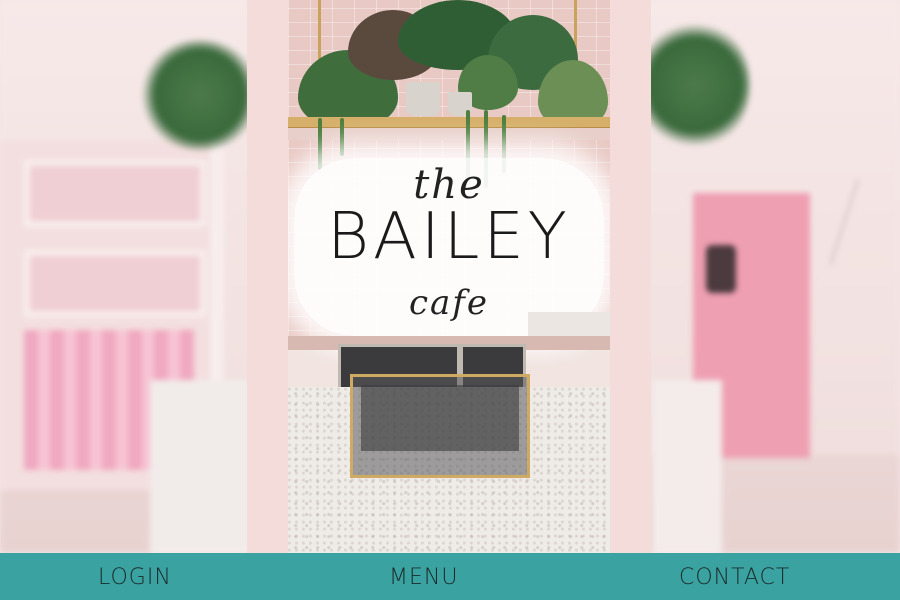 This screenshot has width=900, height=600. Describe the element at coordinates (423, 99) in the screenshot. I see `plant-pot` at that location.